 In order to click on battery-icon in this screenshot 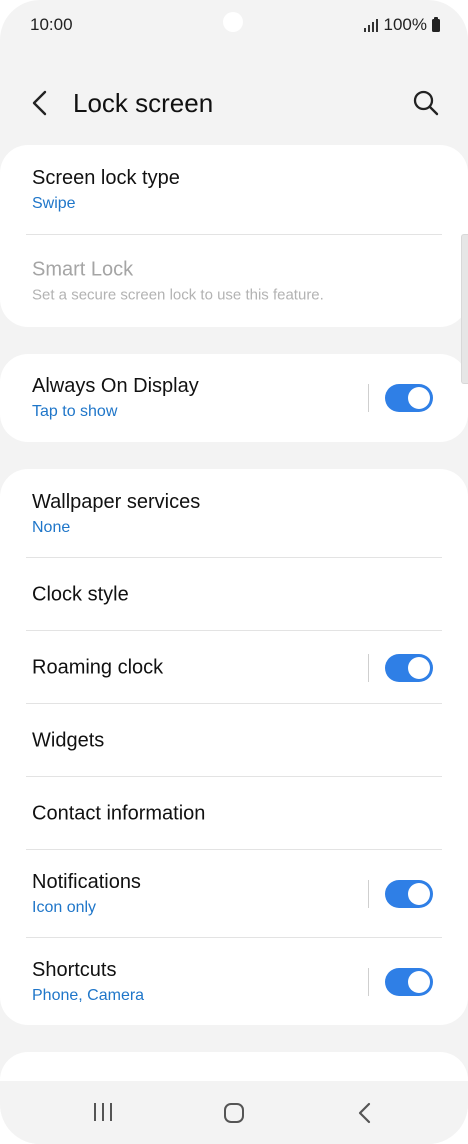, I will do `click(436, 24)`.